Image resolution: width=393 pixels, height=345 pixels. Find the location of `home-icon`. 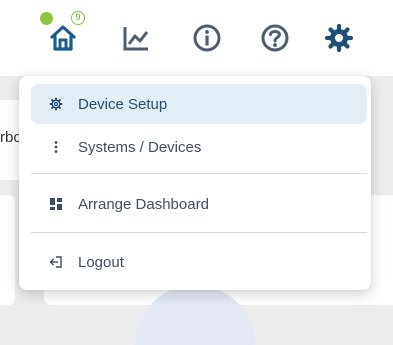

home-icon is located at coordinates (63, 38).